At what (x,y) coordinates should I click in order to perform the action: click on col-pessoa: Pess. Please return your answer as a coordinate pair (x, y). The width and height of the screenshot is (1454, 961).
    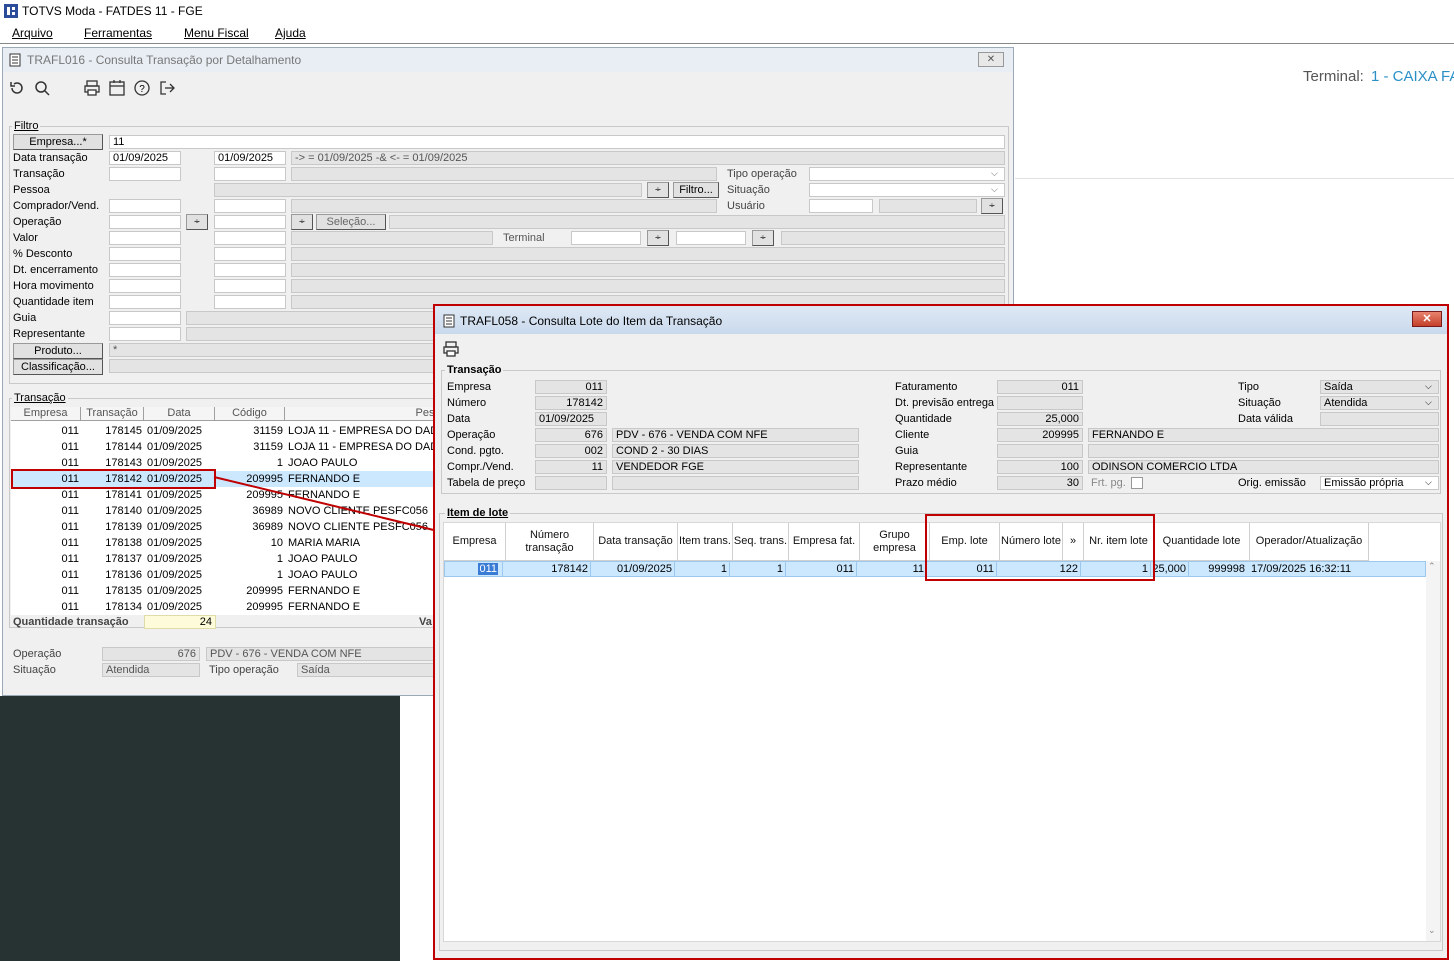
    Looking at the image, I should click on (363, 414).